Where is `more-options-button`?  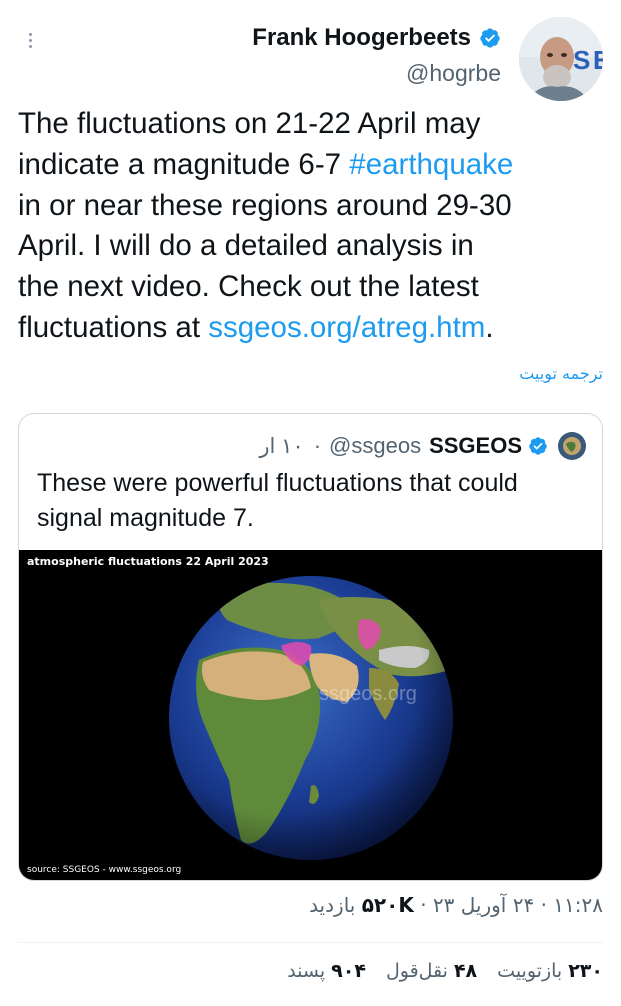 more-options-button is located at coordinates (30, 41).